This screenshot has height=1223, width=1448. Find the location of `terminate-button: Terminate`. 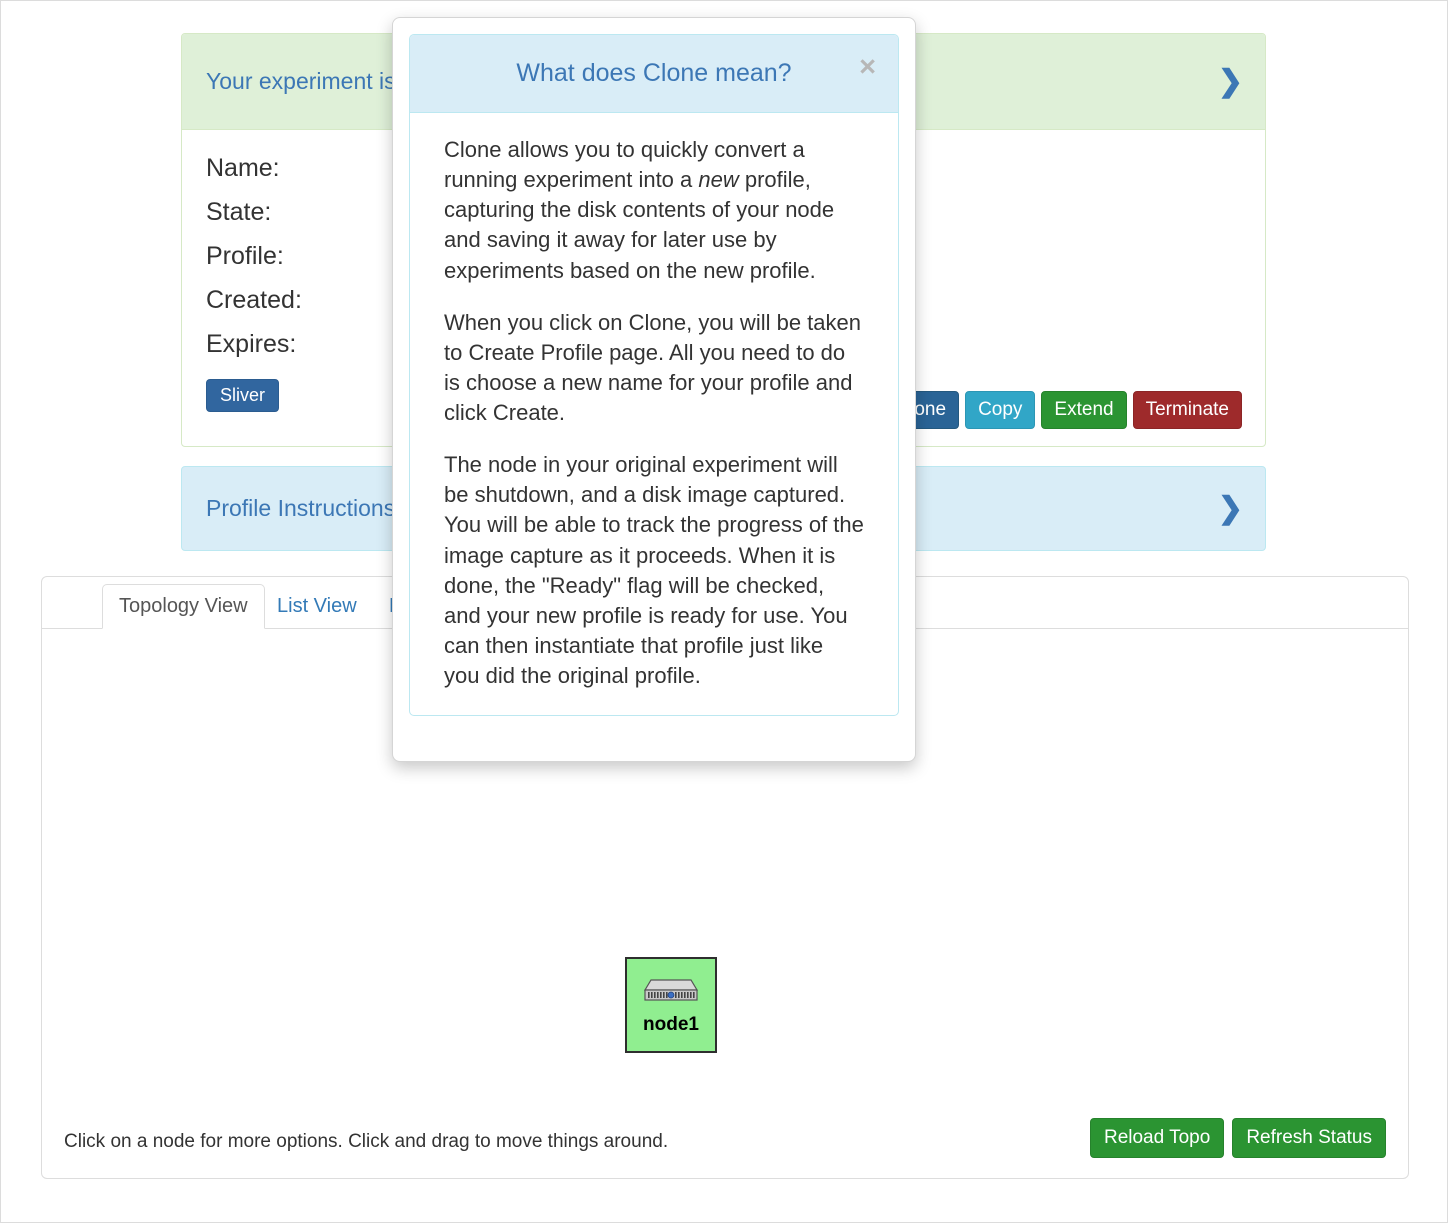

terminate-button: Terminate is located at coordinates (1187, 410).